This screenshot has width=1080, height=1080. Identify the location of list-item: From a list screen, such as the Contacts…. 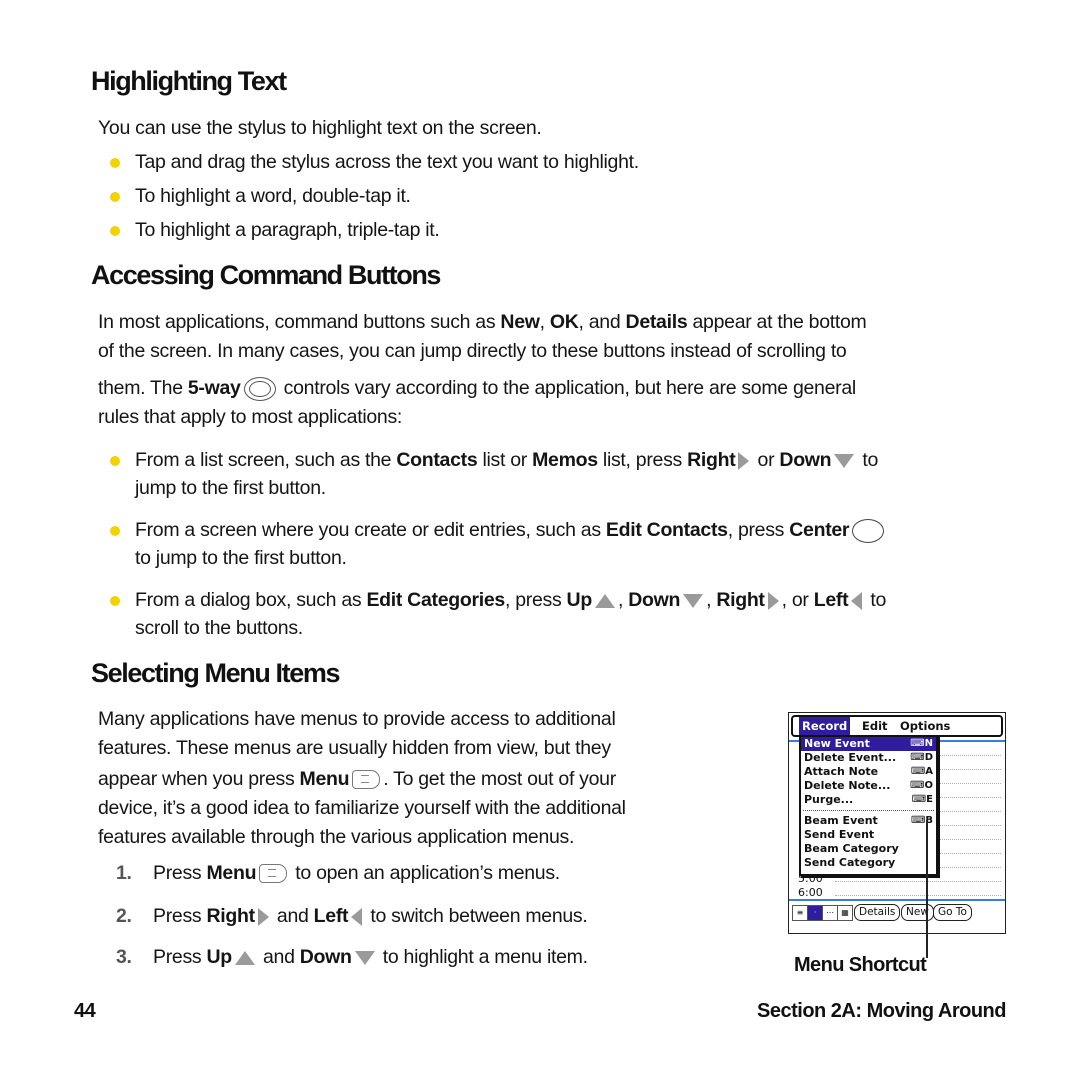
(560, 474).